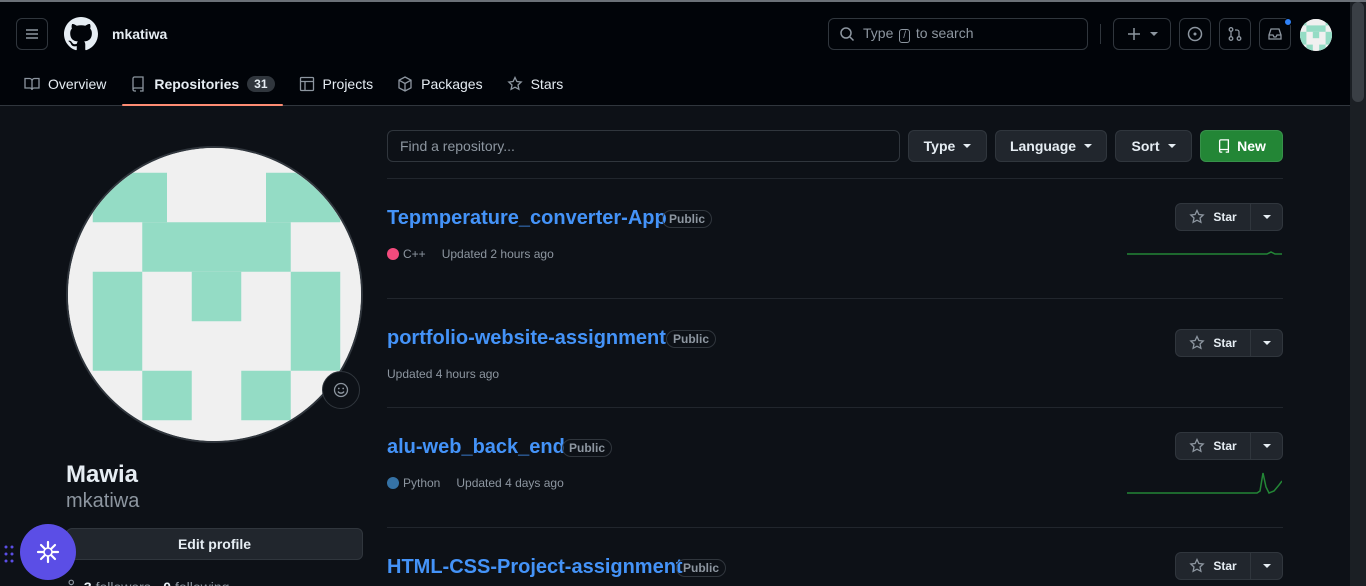 The width and height of the screenshot is (1366, 586). I want to click on profile-owner-link: mkatiwa, so click(139, 34).